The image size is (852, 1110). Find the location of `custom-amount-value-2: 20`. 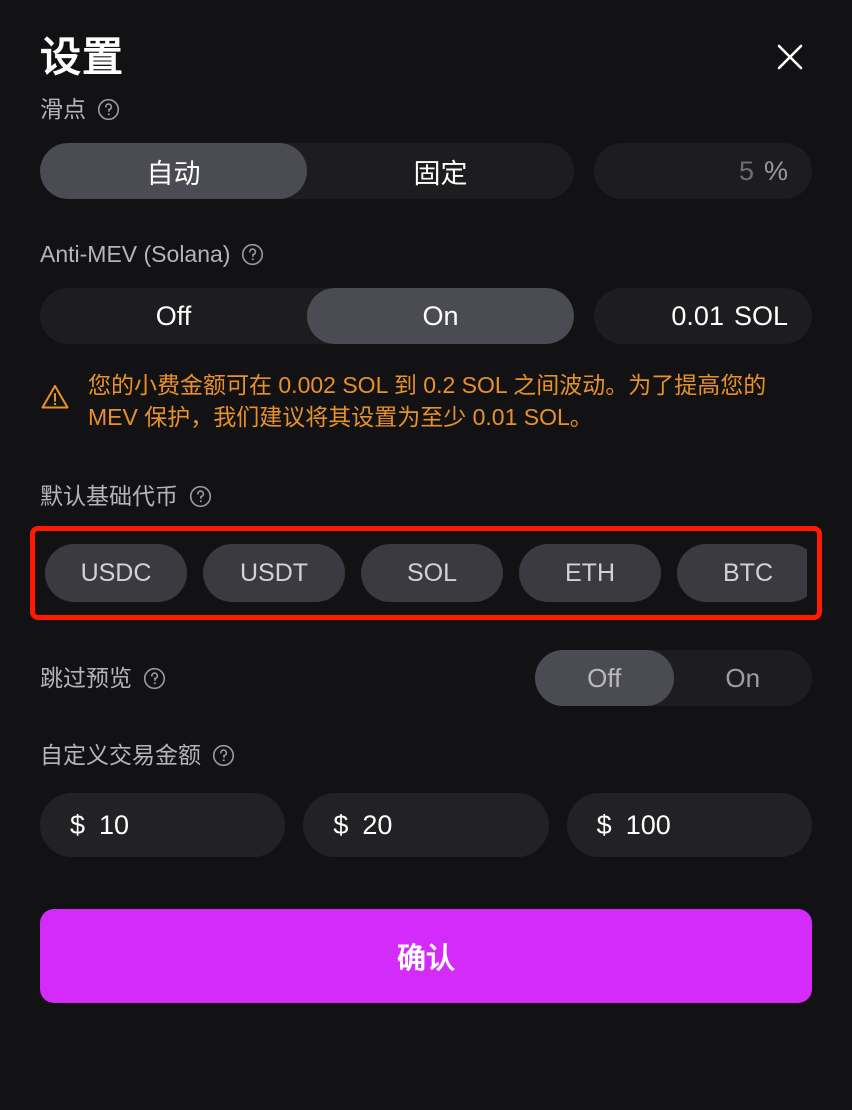

custom-amount-value-2: 20 is located at coordinates (377, 824).